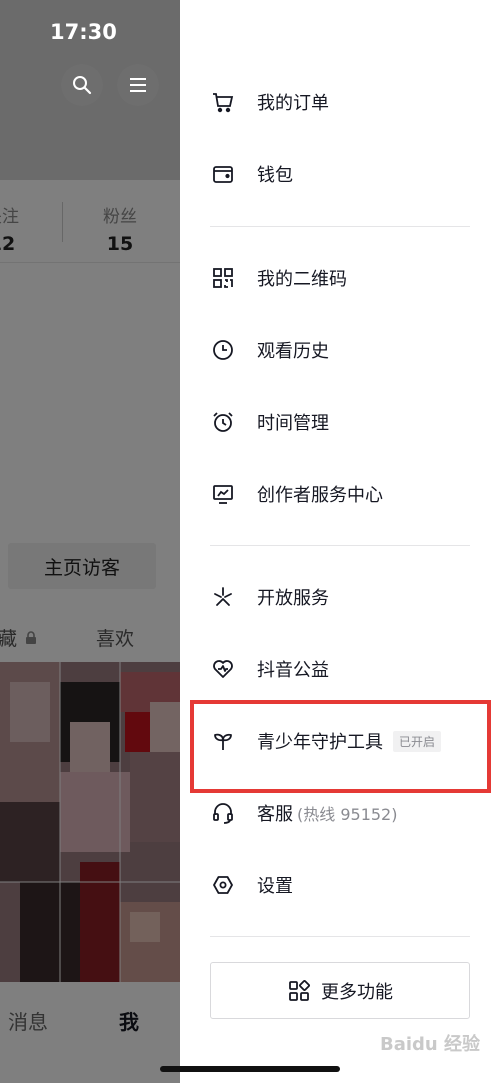  I want to click on followers-count: 15, so click(120, 244).